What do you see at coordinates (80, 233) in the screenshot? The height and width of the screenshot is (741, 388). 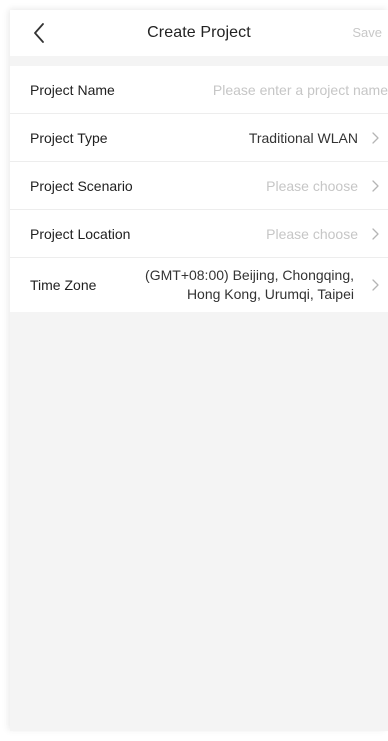 I see `project-location-label: Project Location` at bounding box center [80, 233].